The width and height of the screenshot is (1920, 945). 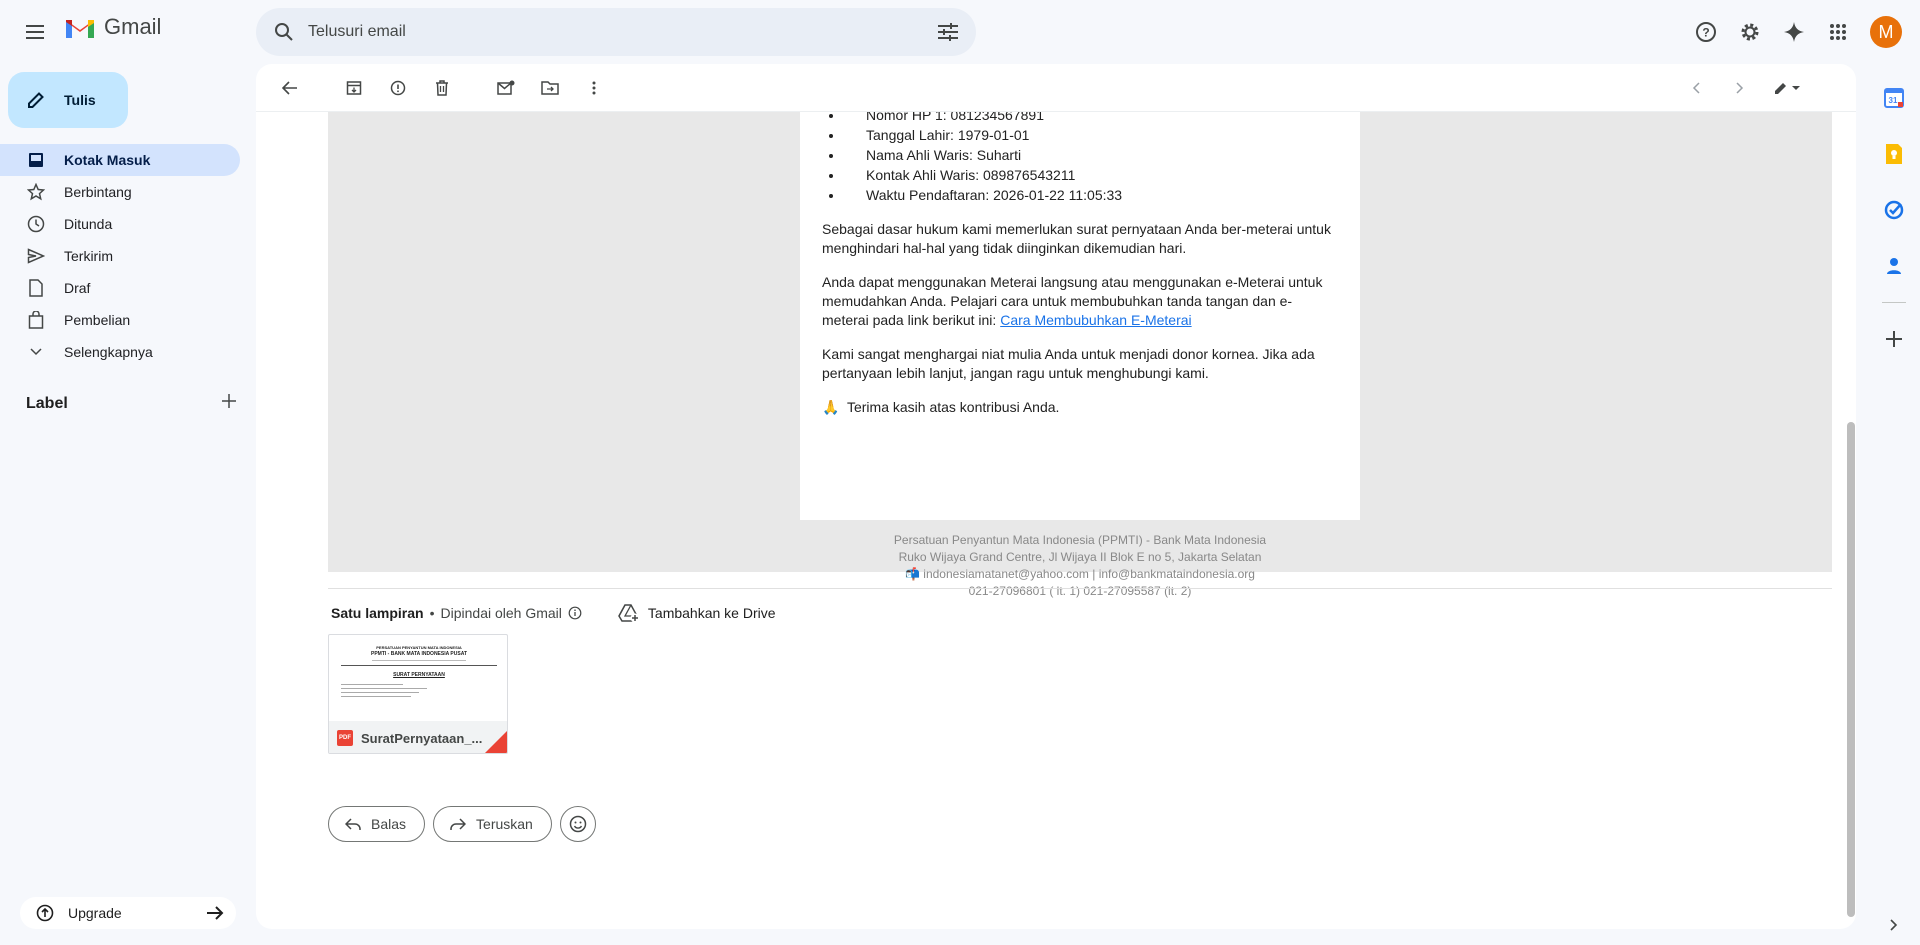 I want to click on contacts-button, so click(x=1894, y=266).